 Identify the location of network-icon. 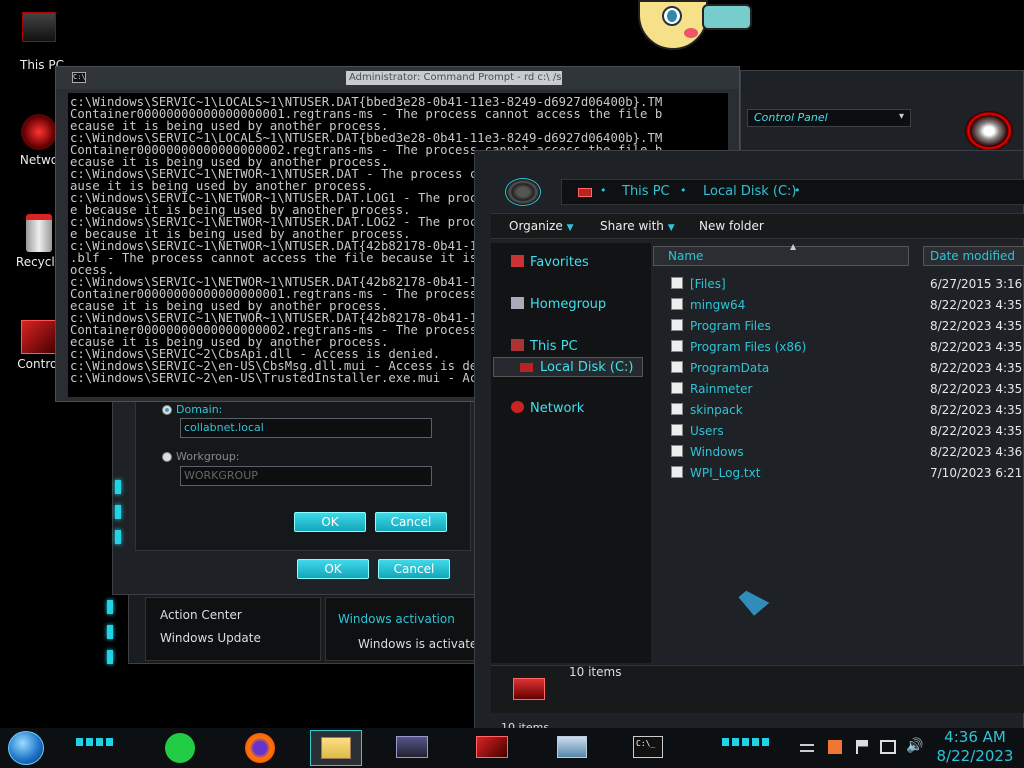
(39, 132).